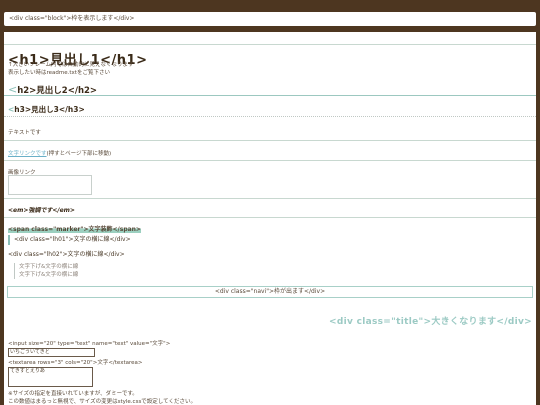 The image size is (540, 405). I want to click on h3-underline, so click(270, 116).